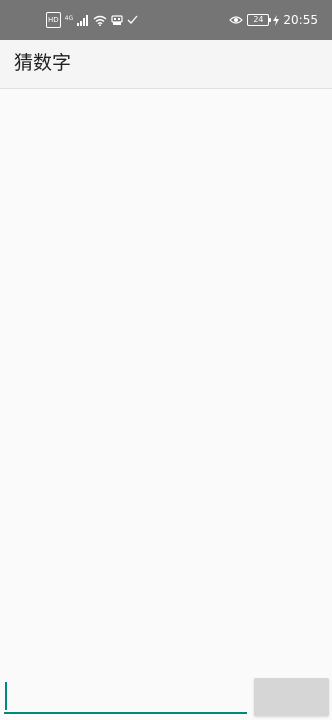 This screenshot has width=332, height=720. What do you see at coordinates (53, 20) in the screenshot?
I see `hd-icon: HD` at bounding box center [53, 20].